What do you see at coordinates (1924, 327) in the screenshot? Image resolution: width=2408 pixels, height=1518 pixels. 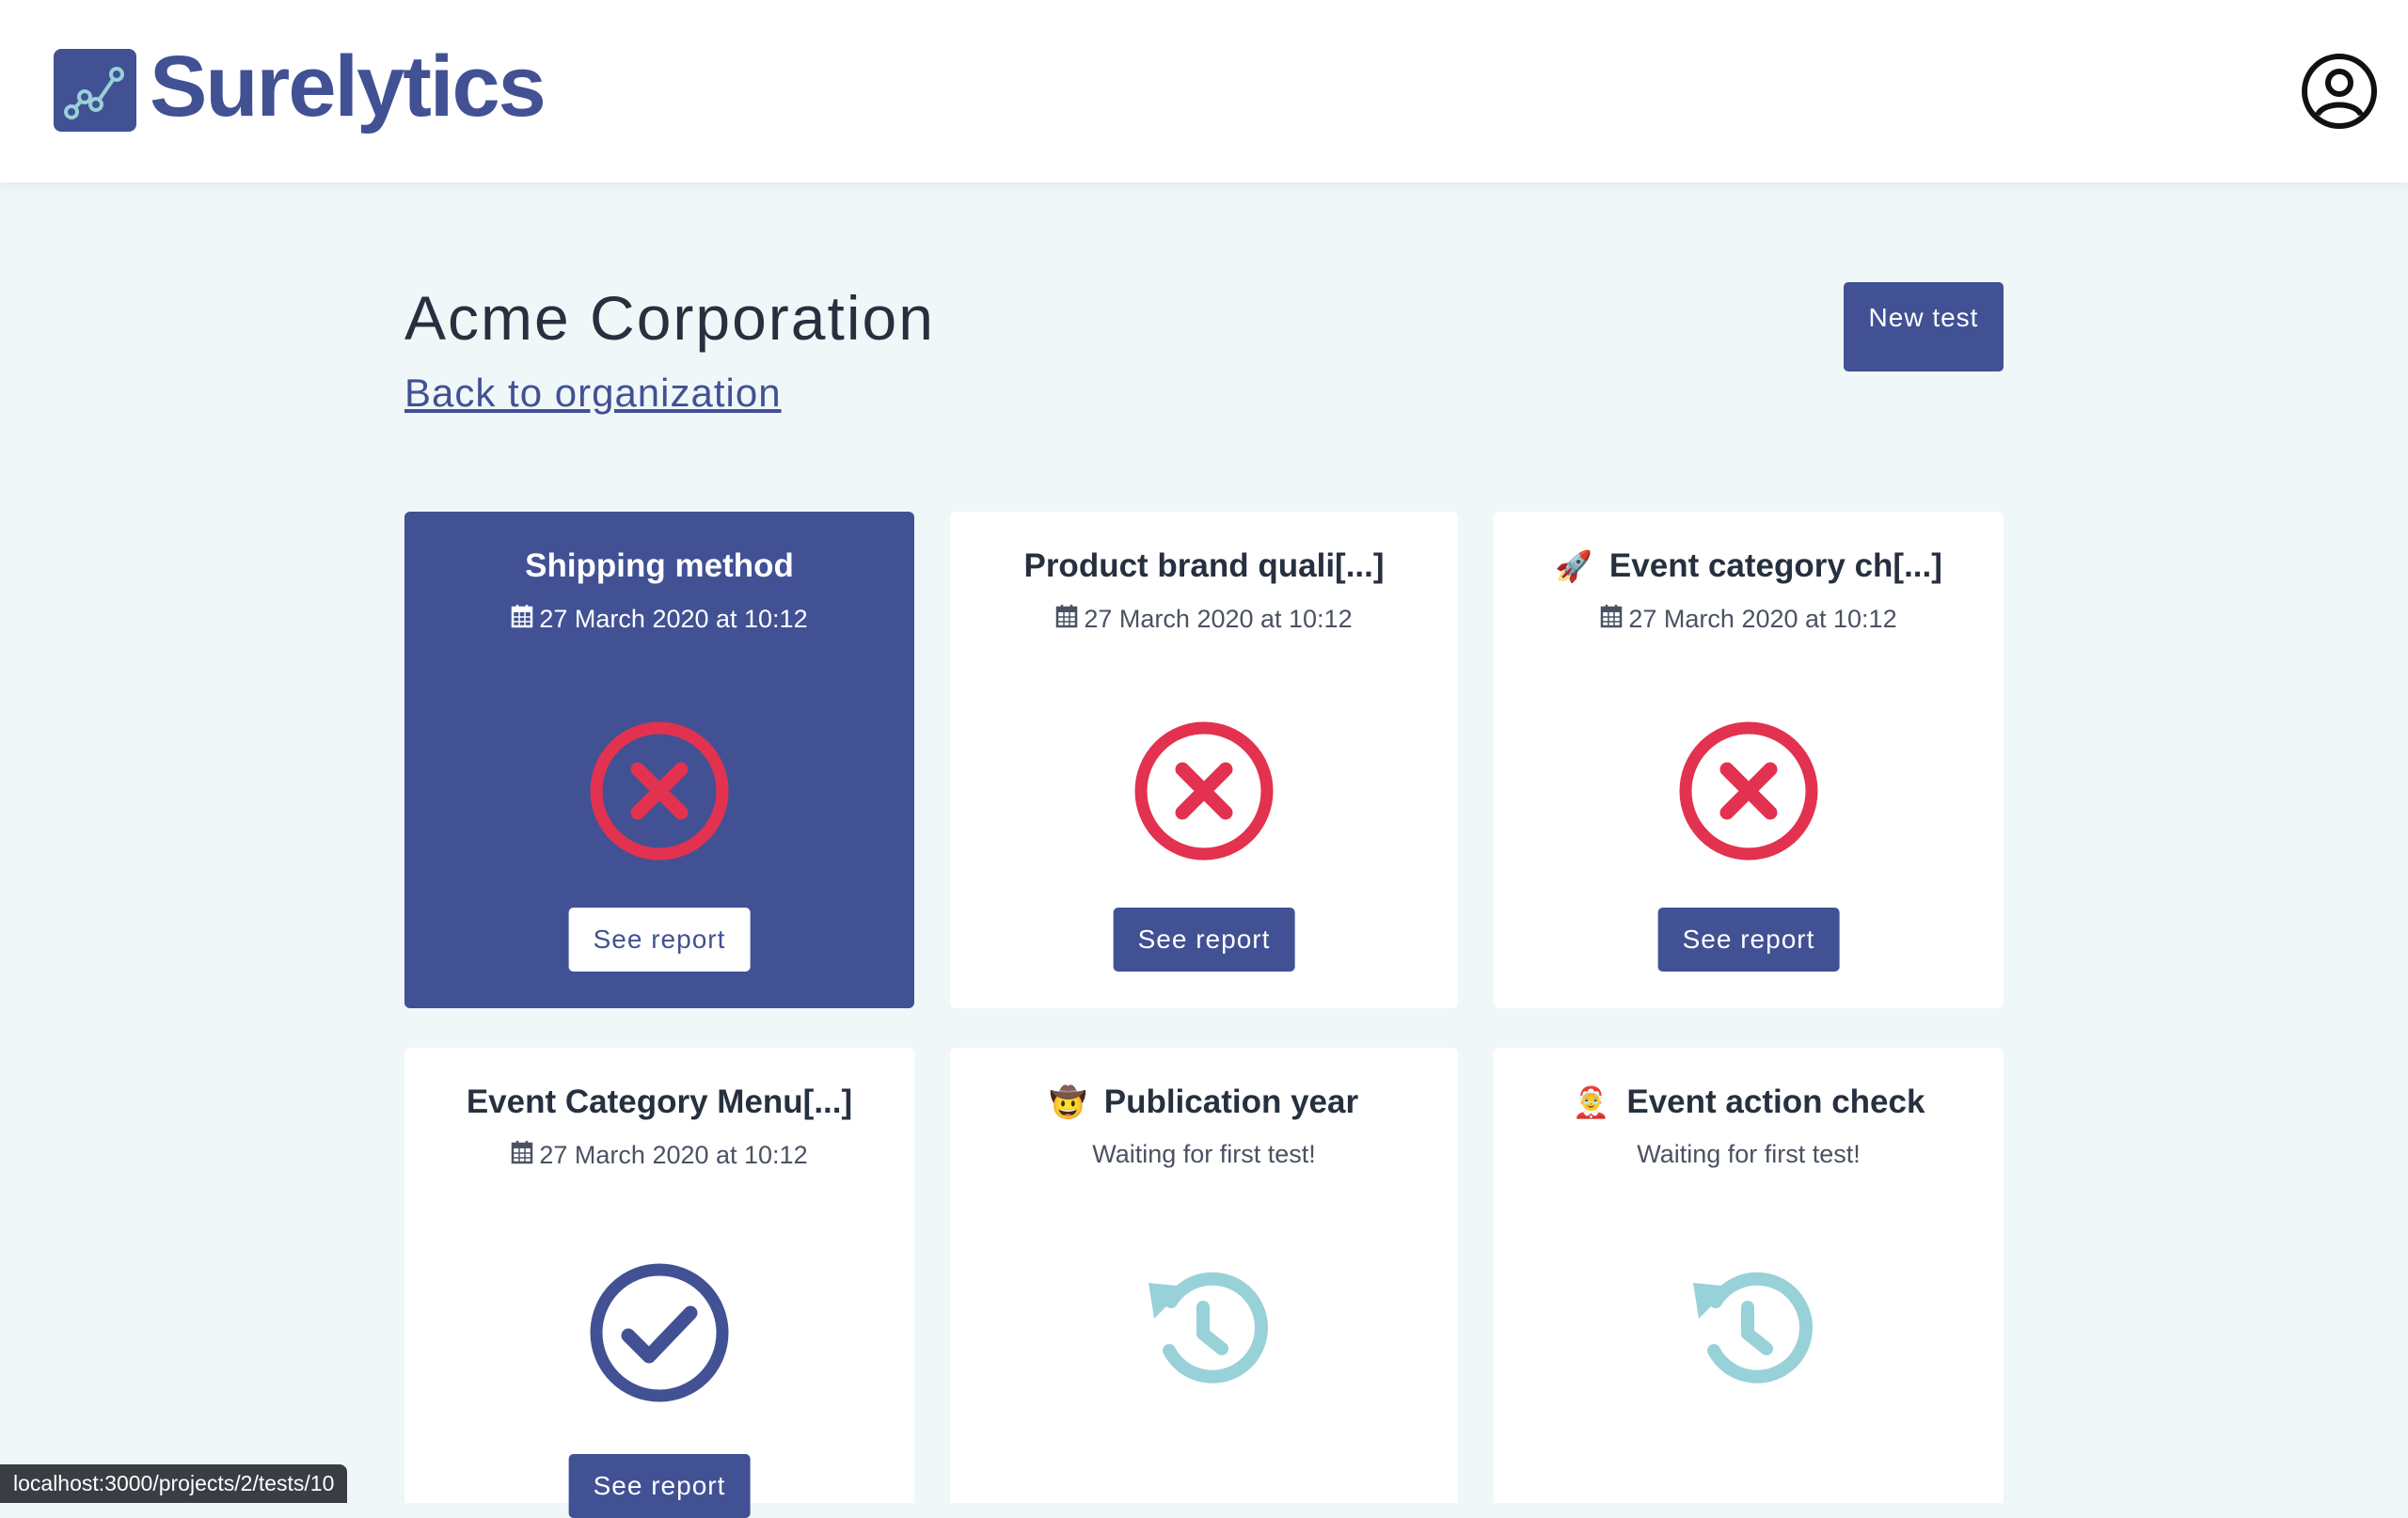 I see `new-test-button: New test` at bounding box center [1924, 327].